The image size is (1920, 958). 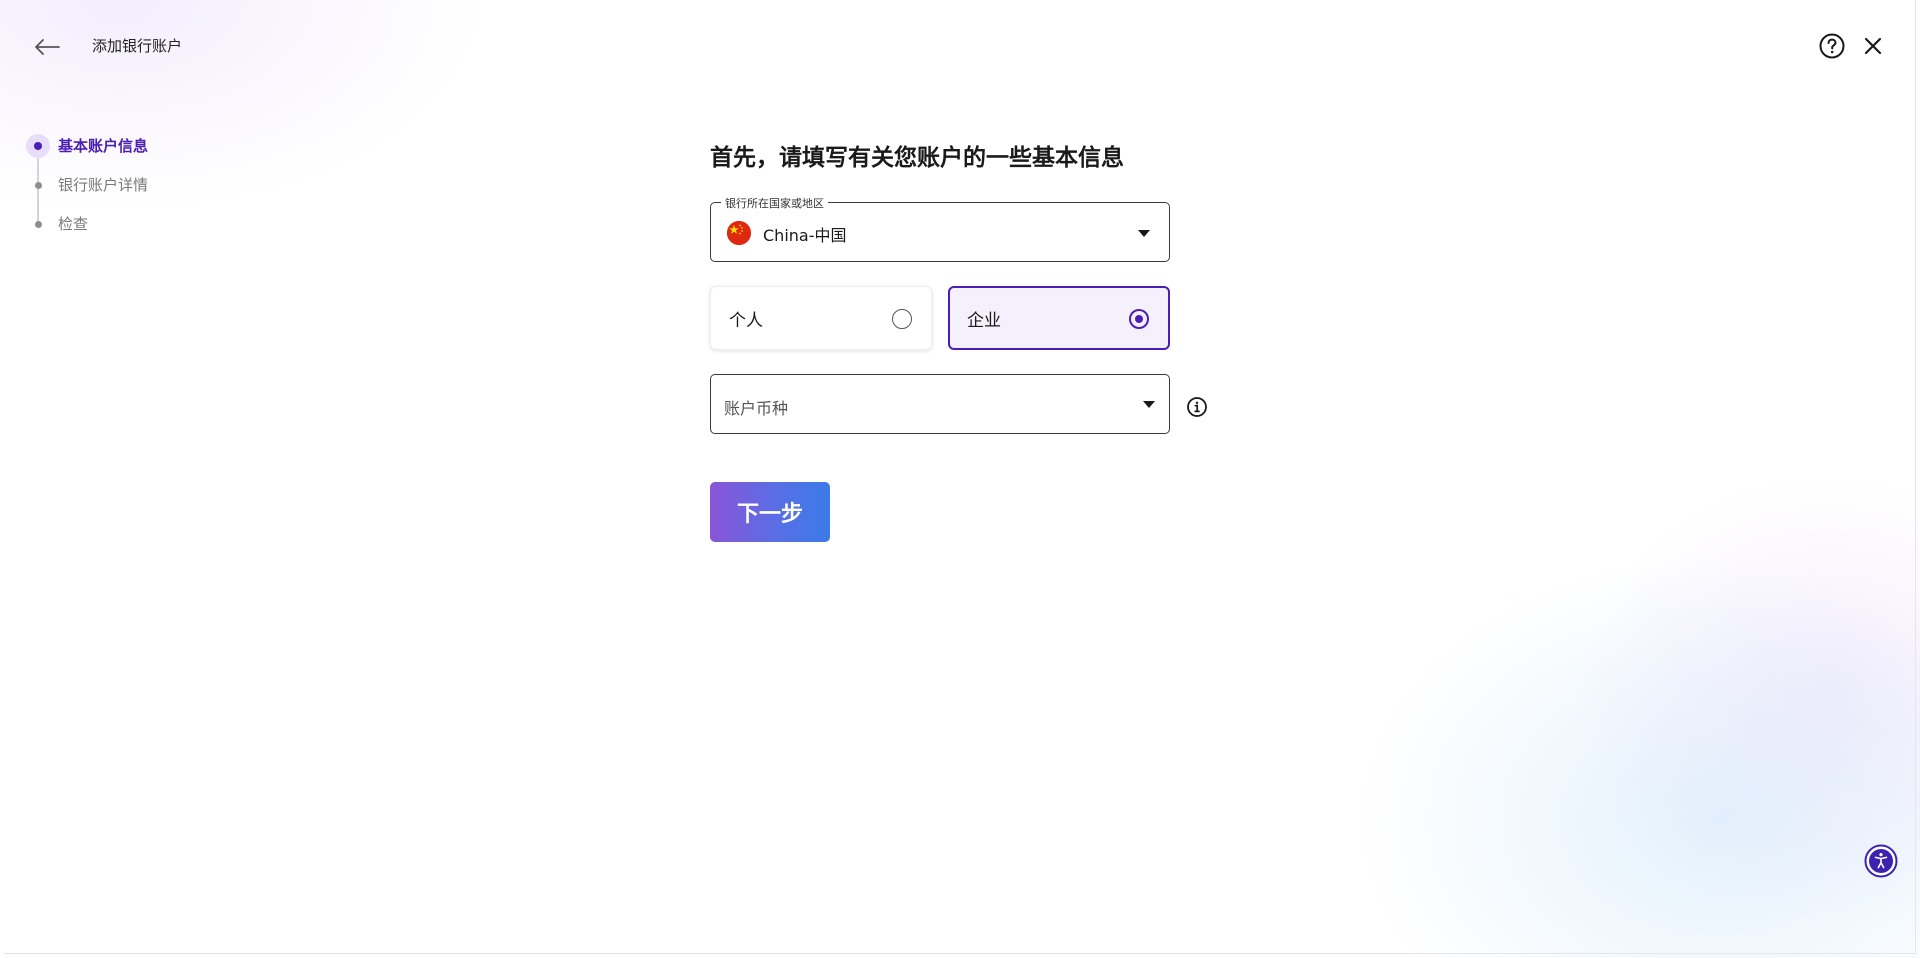 I want to click on radio-label: 企业, so click(x=984, y=321).